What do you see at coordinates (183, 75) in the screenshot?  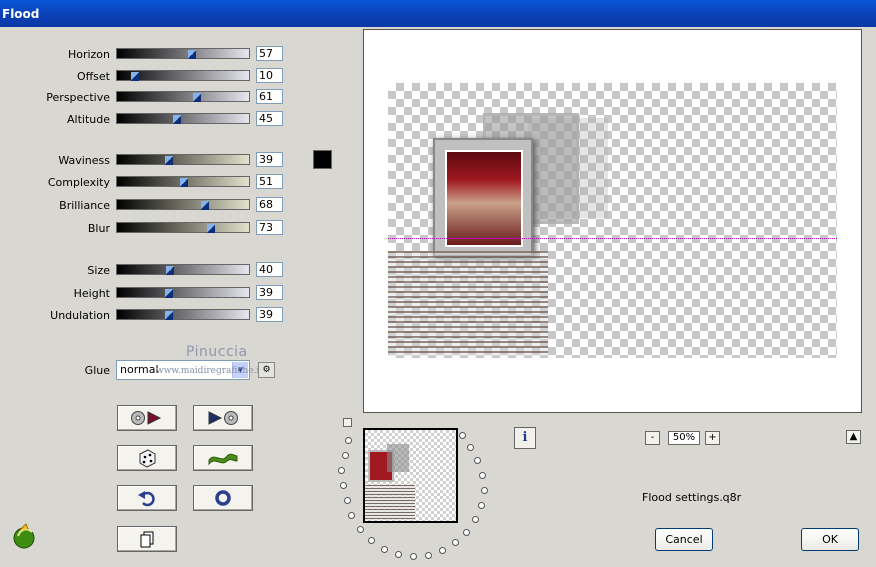 I see `offset-slider` at bounding box center [183, 75].